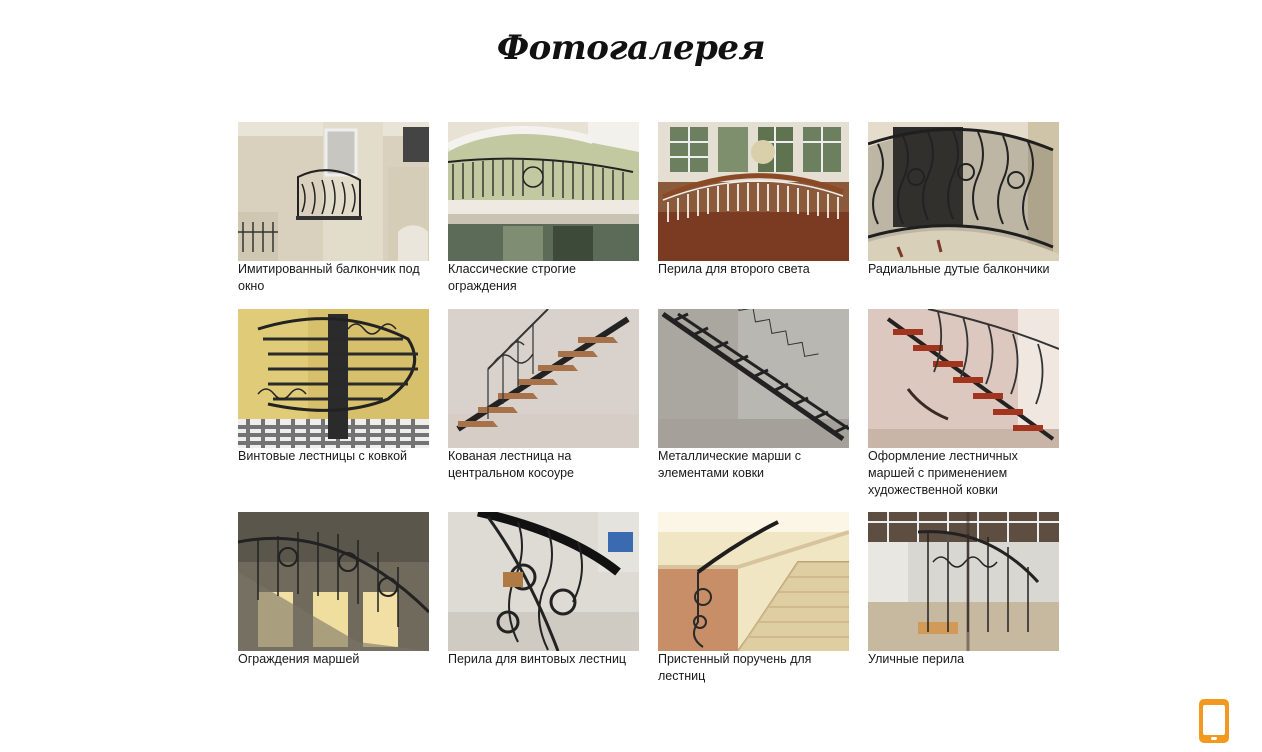  I want to click on gallery-item: Винтовые лестницы с ковкой, so click(334, 387).